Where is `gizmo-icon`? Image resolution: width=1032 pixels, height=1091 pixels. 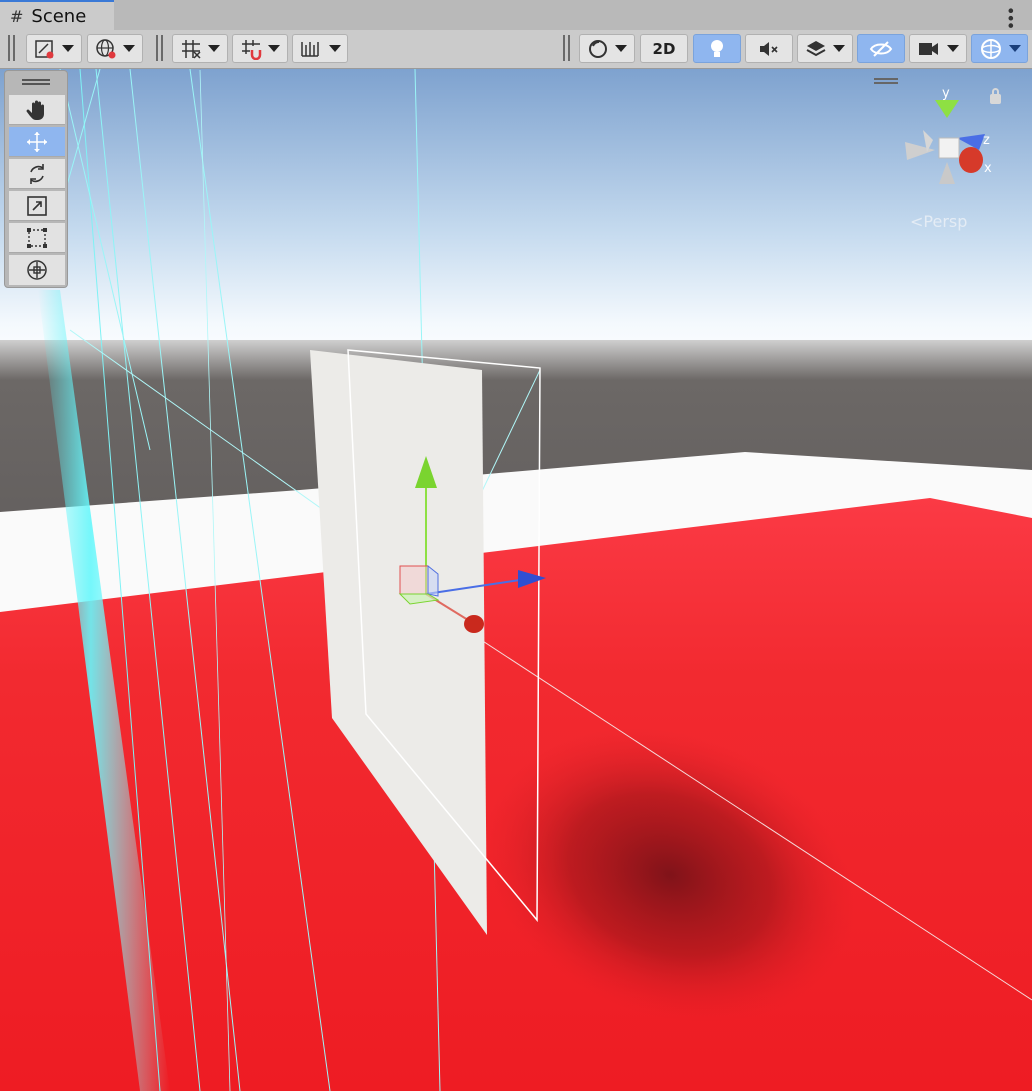 gizmo-icon is located at coordinates (990, 48).